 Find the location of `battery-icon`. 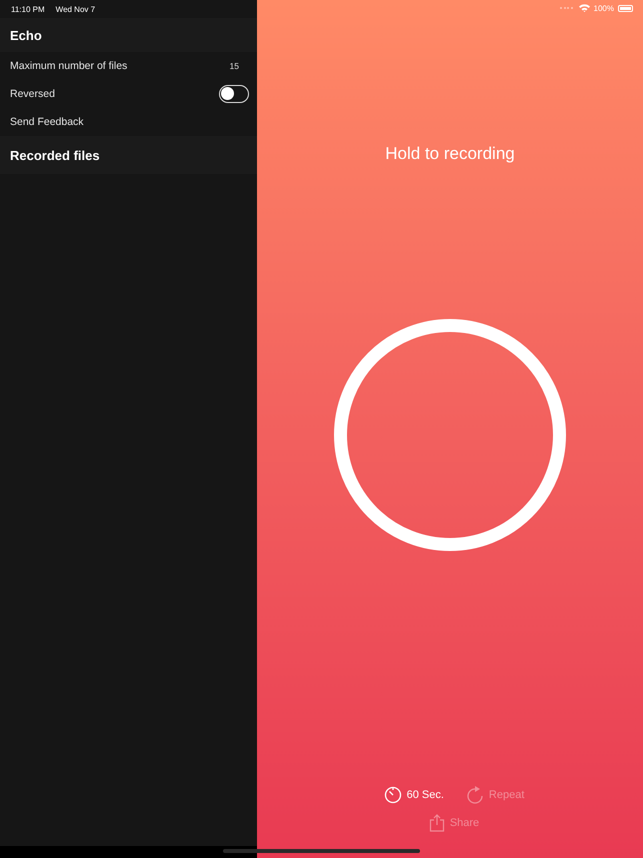

battery-icon is located at coordinates (625, 8).